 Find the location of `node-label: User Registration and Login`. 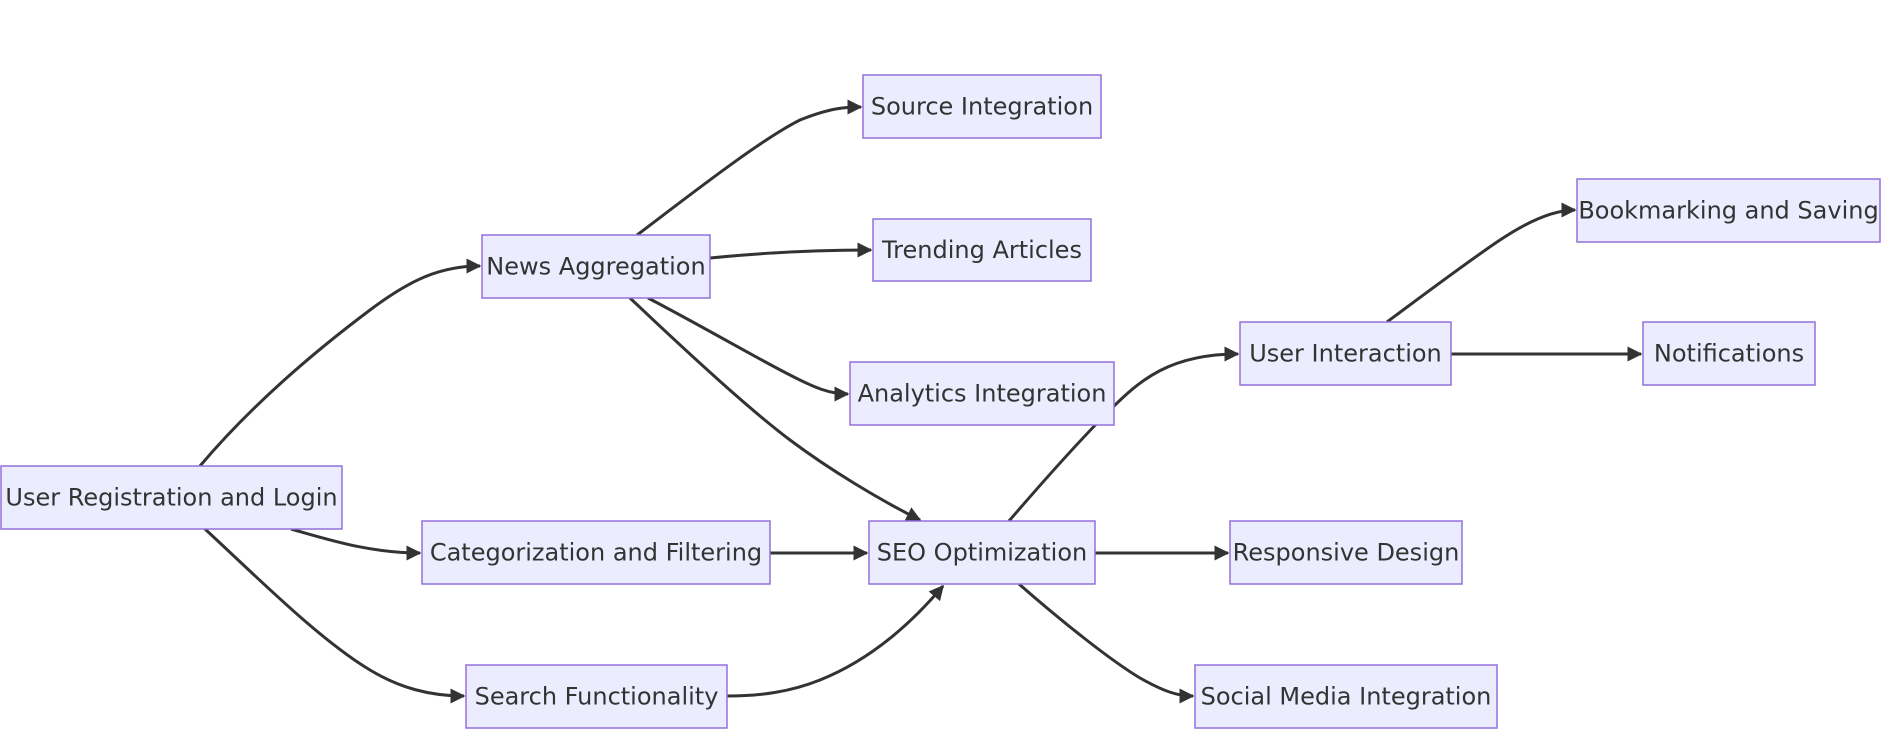

node-label: User Registration and Login is located at coordinates (171, 498).